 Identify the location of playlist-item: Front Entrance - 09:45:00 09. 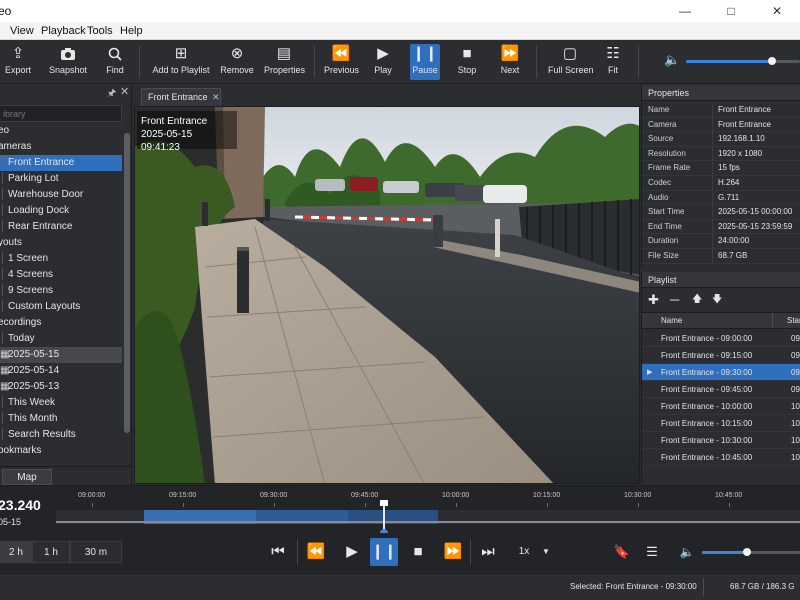
(721, 389).